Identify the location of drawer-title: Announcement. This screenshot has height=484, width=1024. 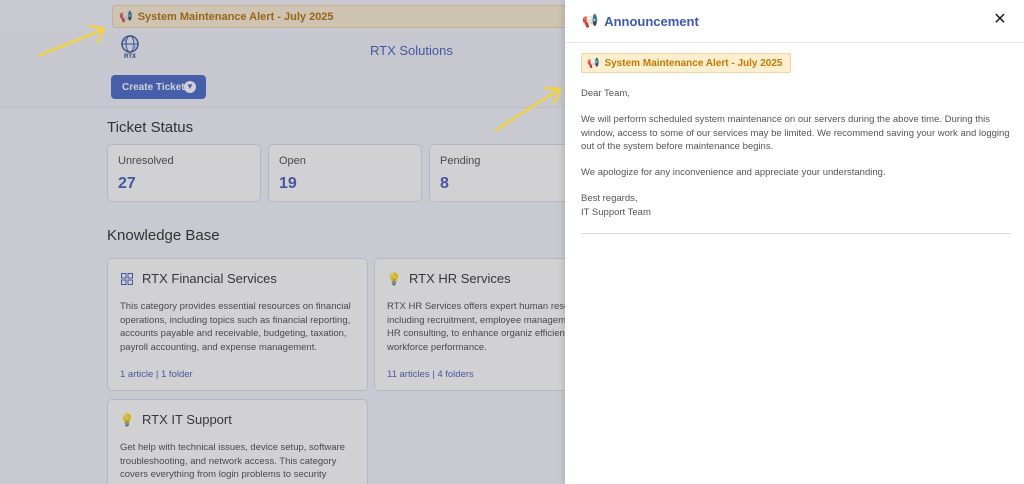
(651, 21).